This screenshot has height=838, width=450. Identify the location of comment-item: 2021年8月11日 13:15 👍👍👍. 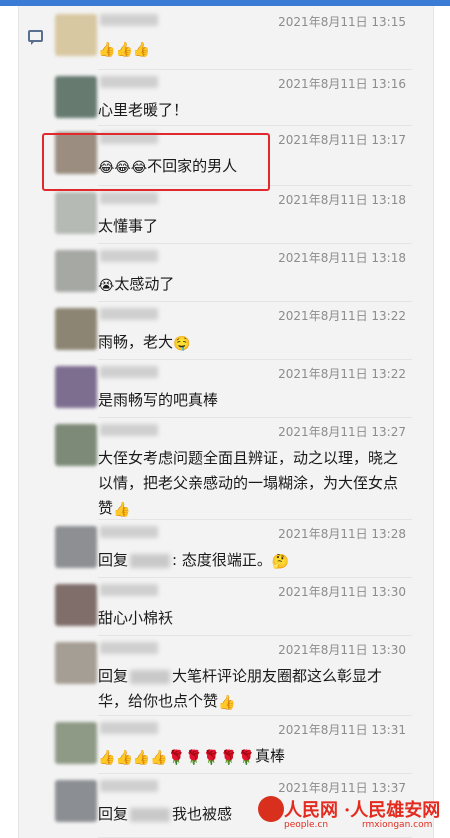
(225, 39).